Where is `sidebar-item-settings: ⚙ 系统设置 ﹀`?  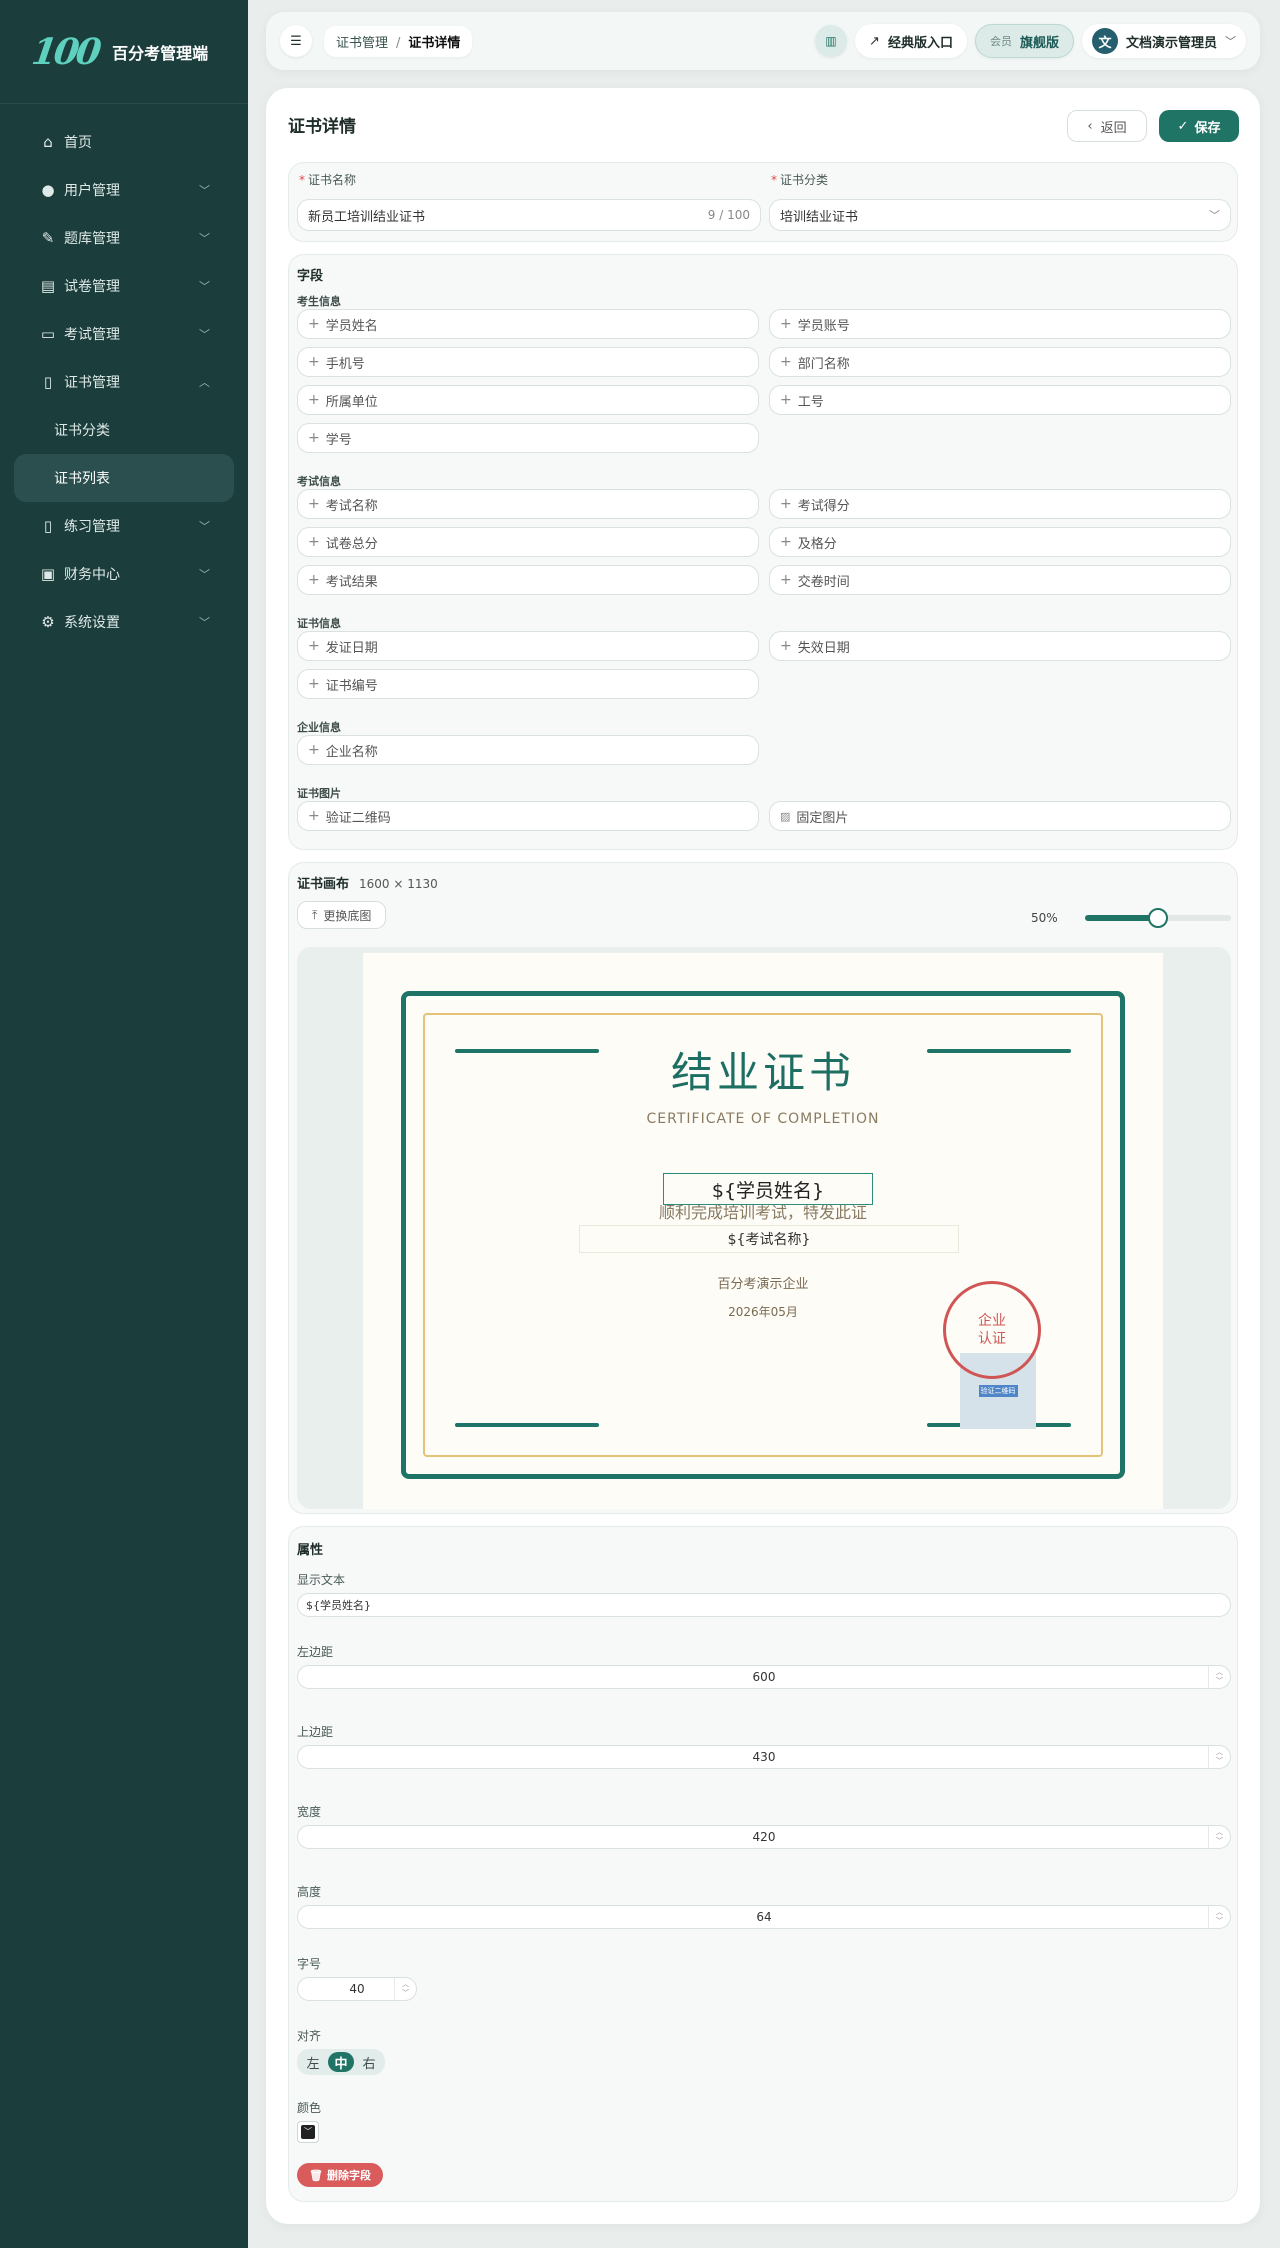 sidebar-item-settings: ⚙ 系统设置 ﹀ is located at coordinates (124, 622).